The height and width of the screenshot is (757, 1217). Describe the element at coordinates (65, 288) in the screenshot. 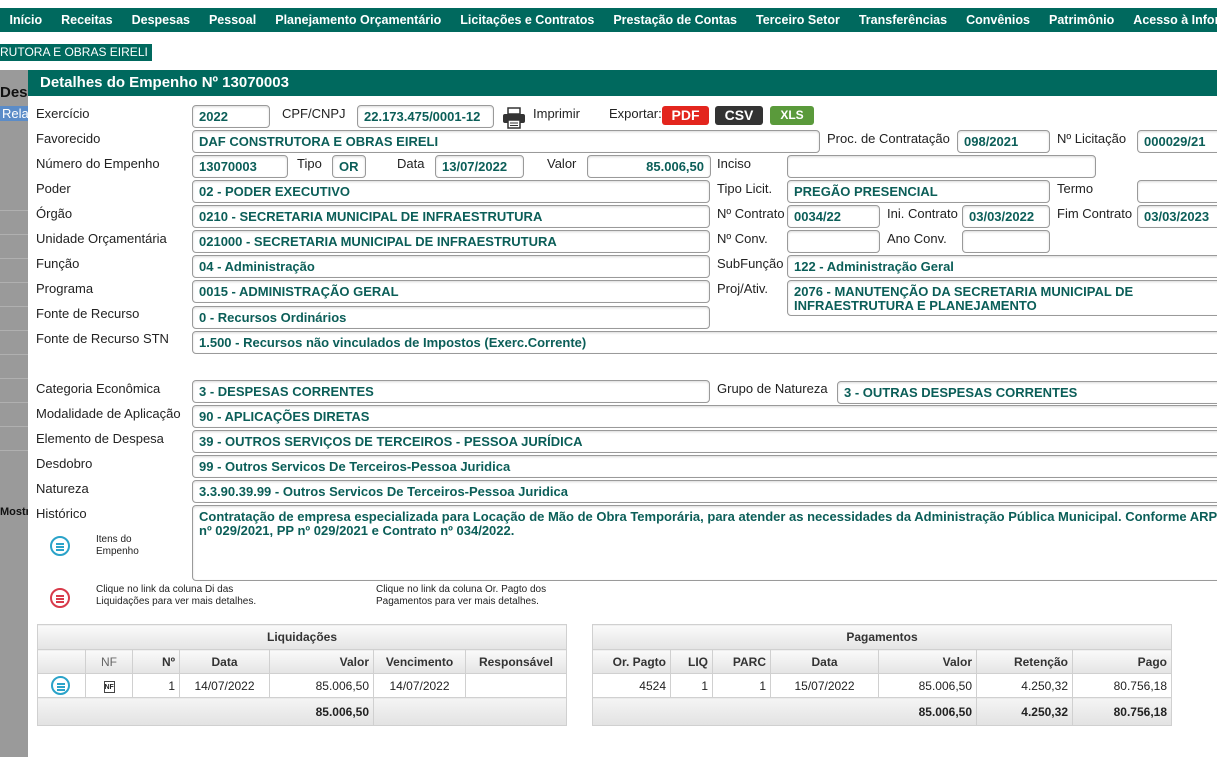

I see `label-programa: Programa` at that location.